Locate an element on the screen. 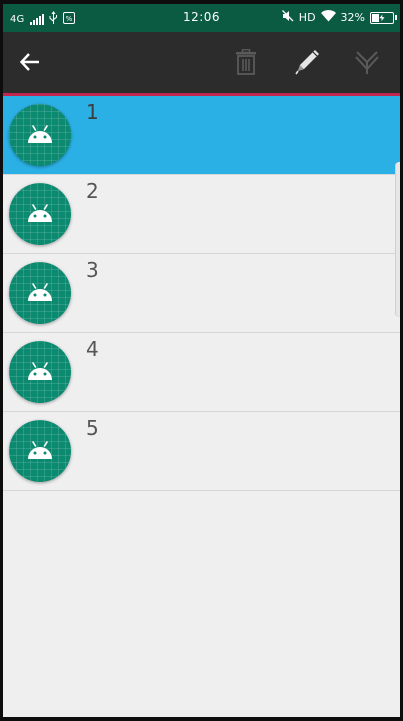 This screenshot has height=721, width=403. list-item: 2 is located at coordinates (201, 214).